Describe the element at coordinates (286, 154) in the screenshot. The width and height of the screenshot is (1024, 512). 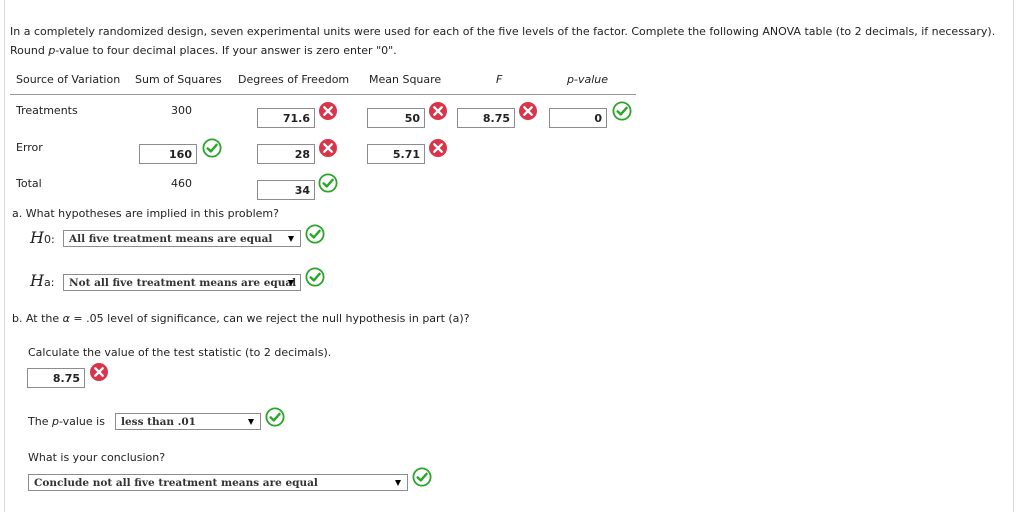
I see `error-df-input: 28` at that location.